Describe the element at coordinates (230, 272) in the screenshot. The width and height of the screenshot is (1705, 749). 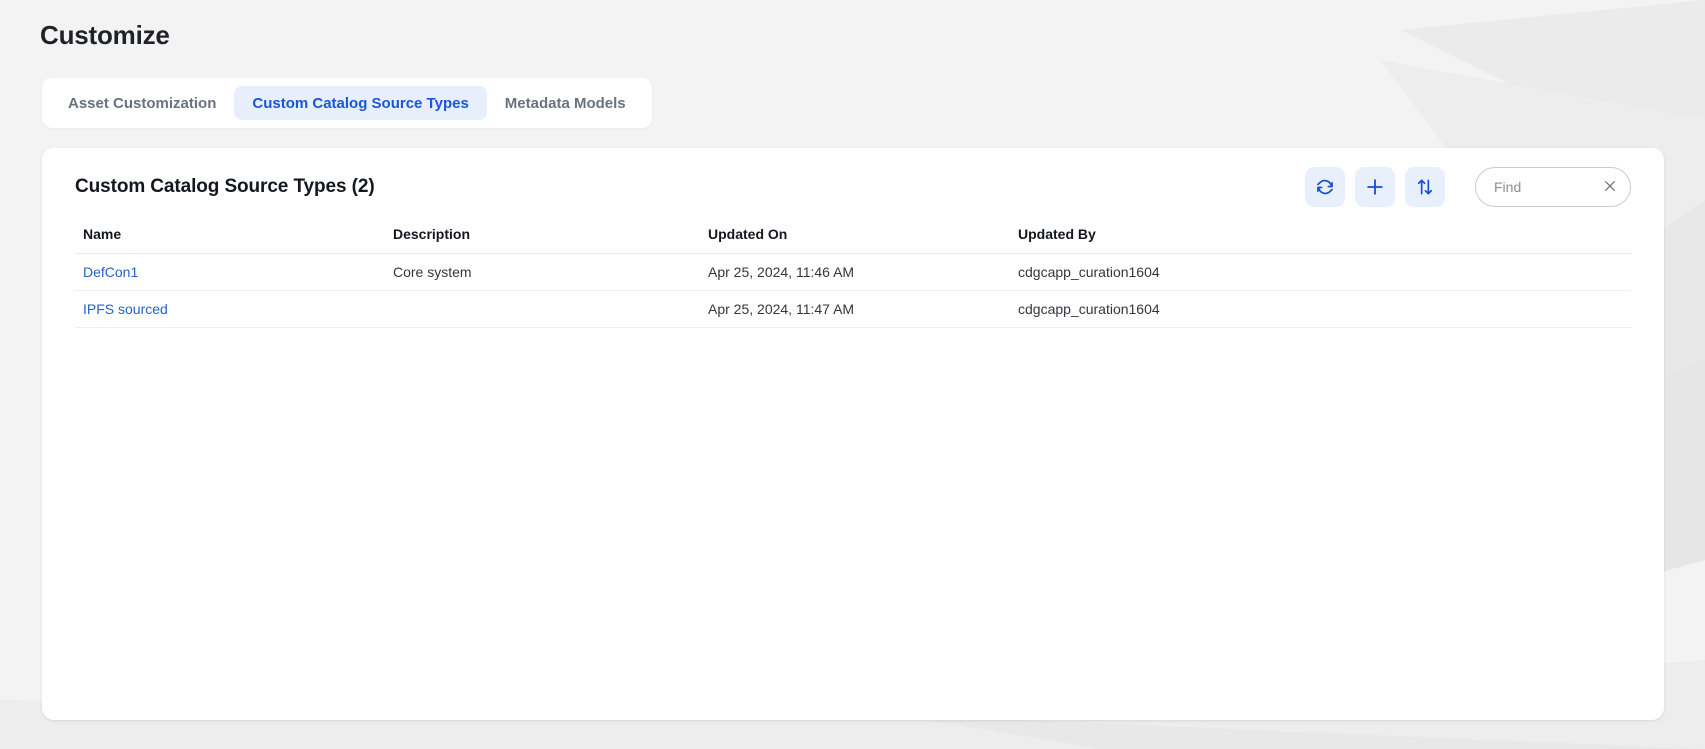
I see `cell-name: DefCon1` at that location.